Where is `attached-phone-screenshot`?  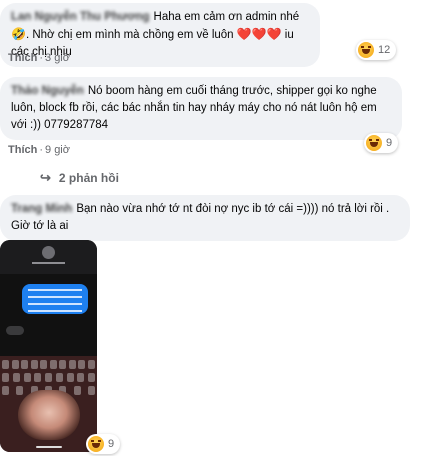 attached-phone-screenshot is located at coordinates (48, 346).